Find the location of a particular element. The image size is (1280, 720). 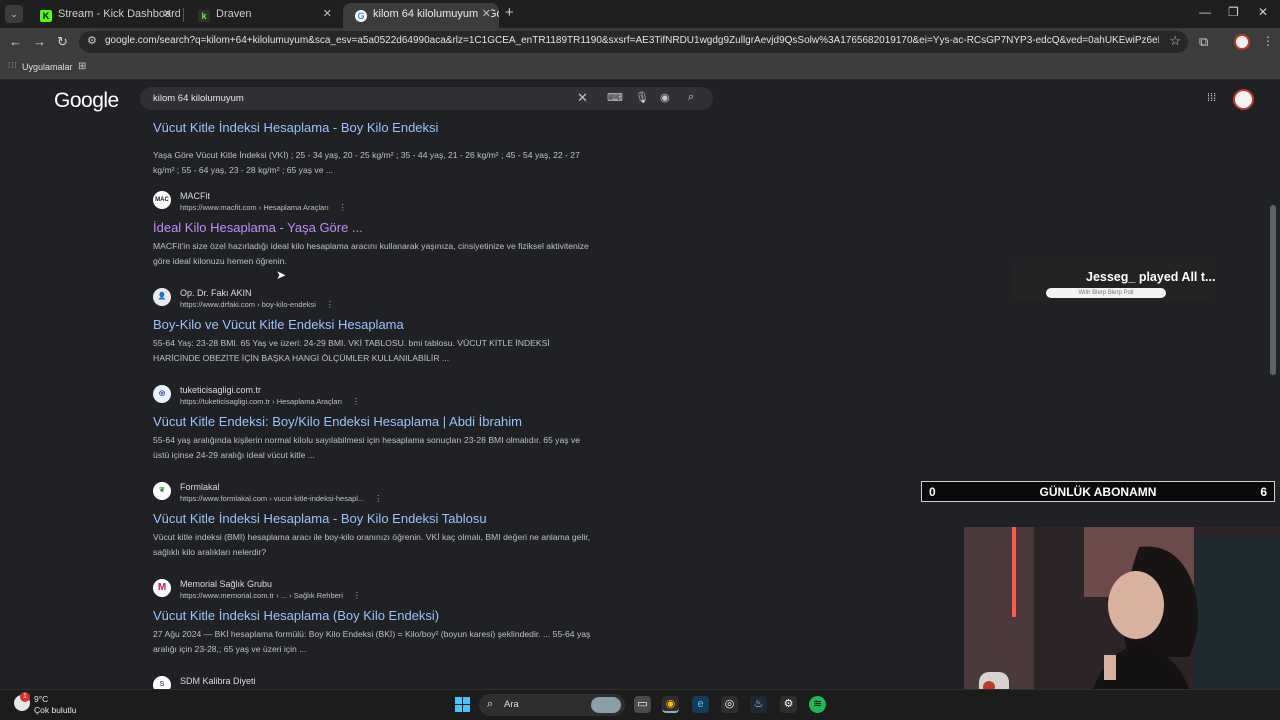

result-site-name: MACFit is located at coordinates (195, 196).